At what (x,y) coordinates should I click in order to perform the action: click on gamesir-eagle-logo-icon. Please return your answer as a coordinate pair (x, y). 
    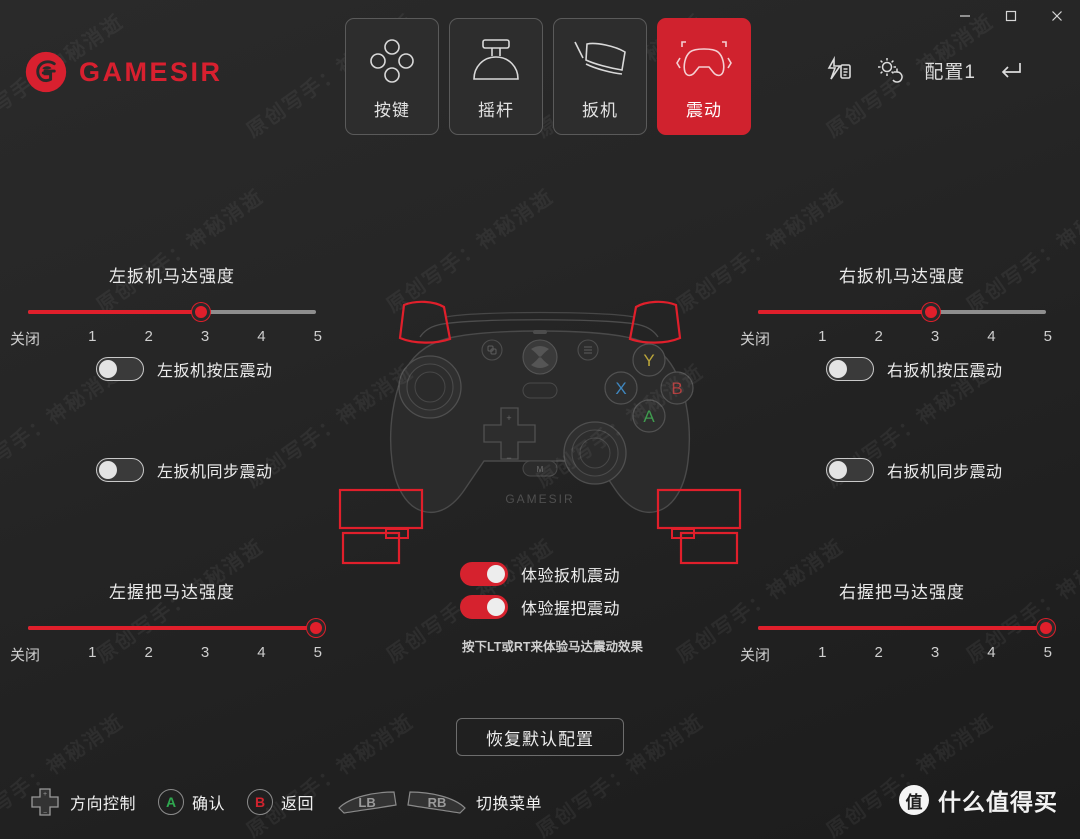
    Looking at the image, I should click on (46, 72).